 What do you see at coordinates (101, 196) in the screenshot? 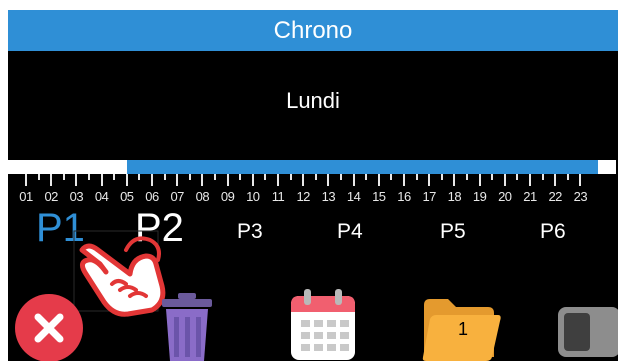
I see `hour-label-04: 04` at bounding box center [101, 196].